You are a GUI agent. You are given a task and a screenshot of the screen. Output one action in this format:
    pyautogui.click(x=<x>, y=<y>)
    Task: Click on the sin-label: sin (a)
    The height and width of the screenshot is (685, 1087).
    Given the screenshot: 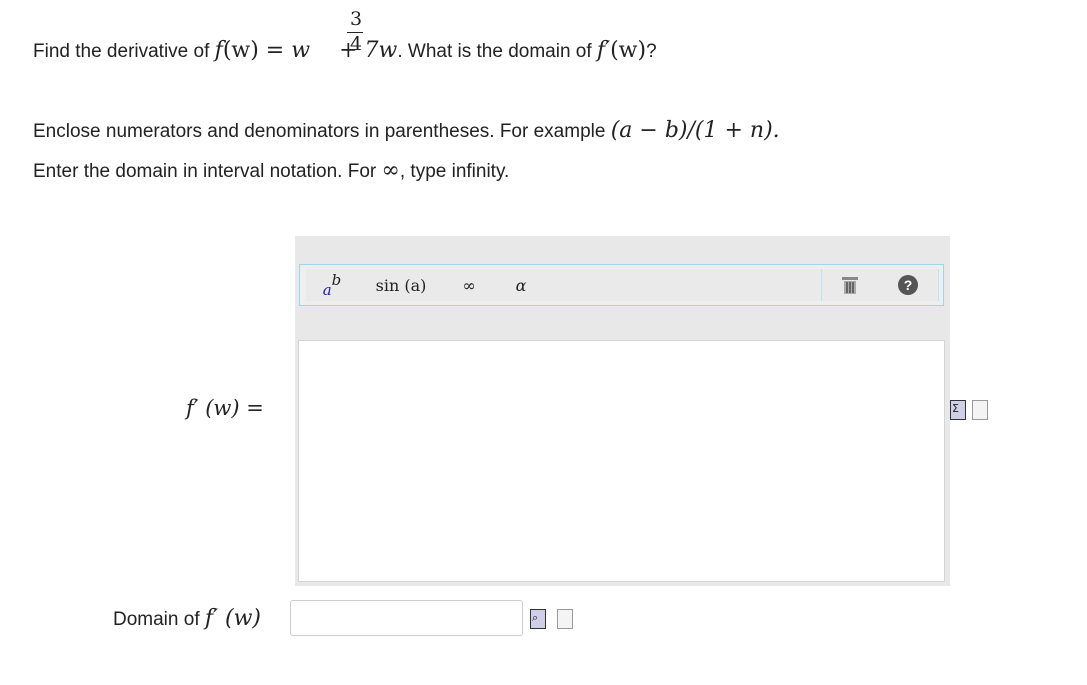 What is the action you would take?
    pyautogui.click(x=401, y=285)
    